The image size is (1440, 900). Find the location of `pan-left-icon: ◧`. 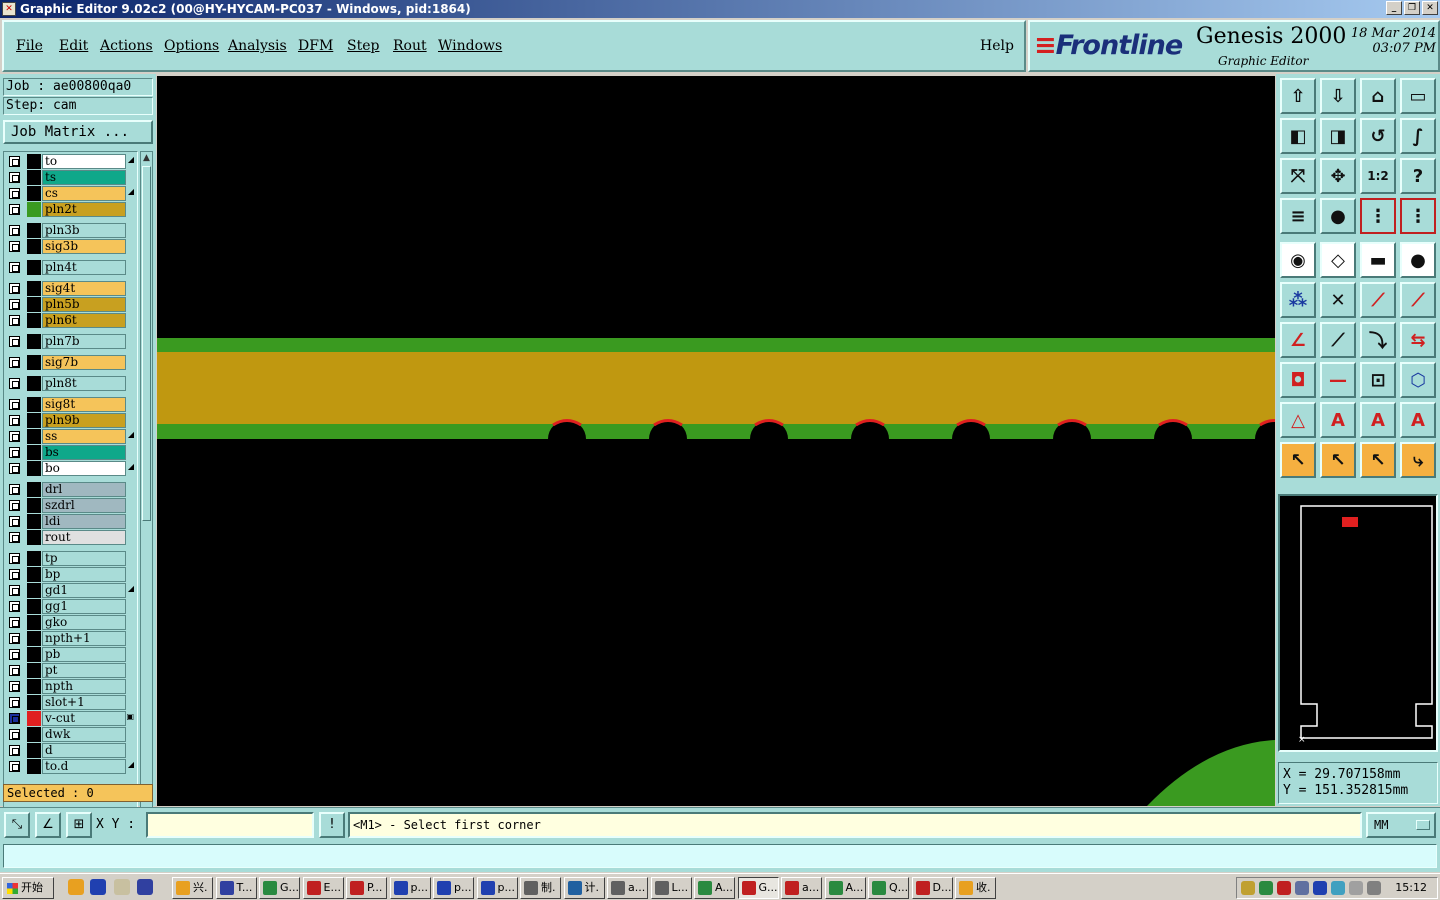

pan-left-icon: ◧ is located at coordinates (1298, 136).